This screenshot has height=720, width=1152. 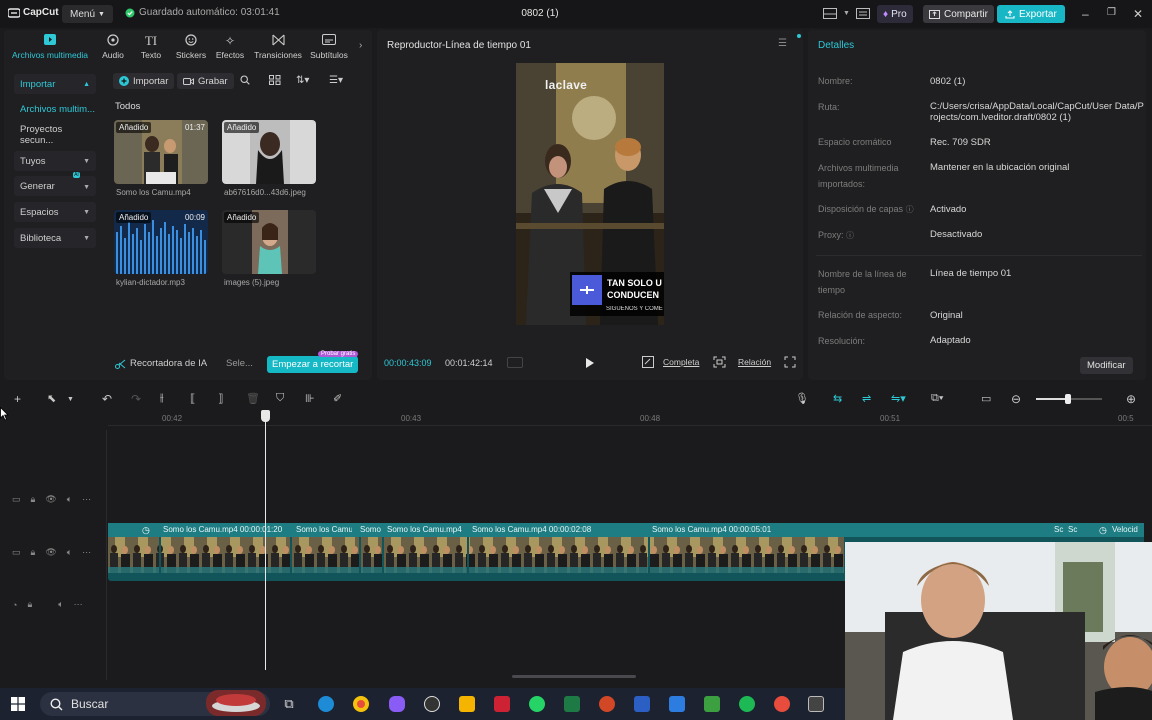 What do you see at coordinates (590, 363) in the screenshot?
I see `play-button` at bounding box center [590, 363].